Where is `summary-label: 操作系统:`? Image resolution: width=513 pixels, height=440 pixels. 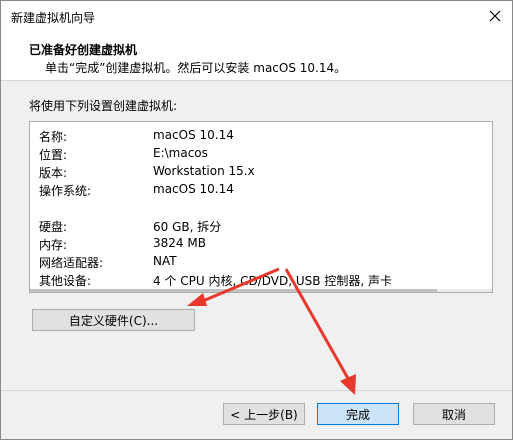 summary-label: 操作系统: is located at coordinates (65, 191).